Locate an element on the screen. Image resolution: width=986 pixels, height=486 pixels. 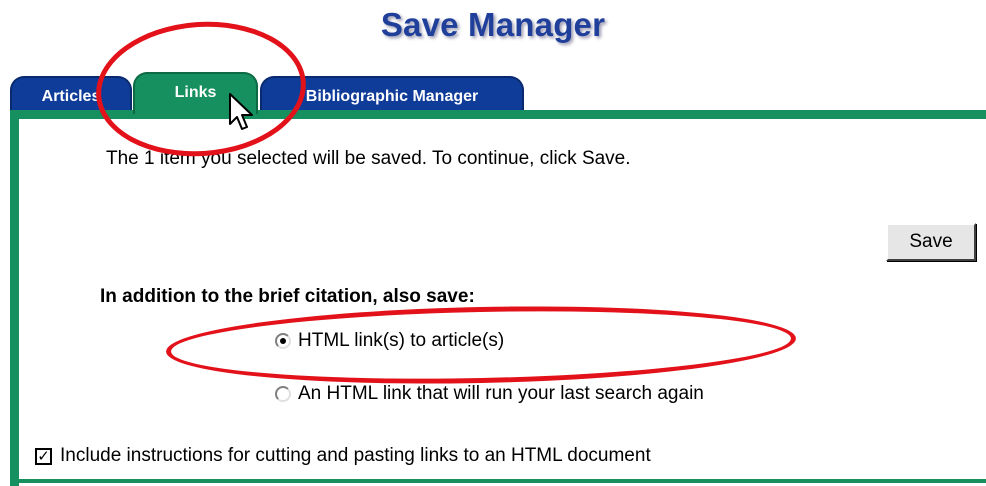
radio-option-html-links: HTML link(s) to article(s) is located at coordinates (389, 341).